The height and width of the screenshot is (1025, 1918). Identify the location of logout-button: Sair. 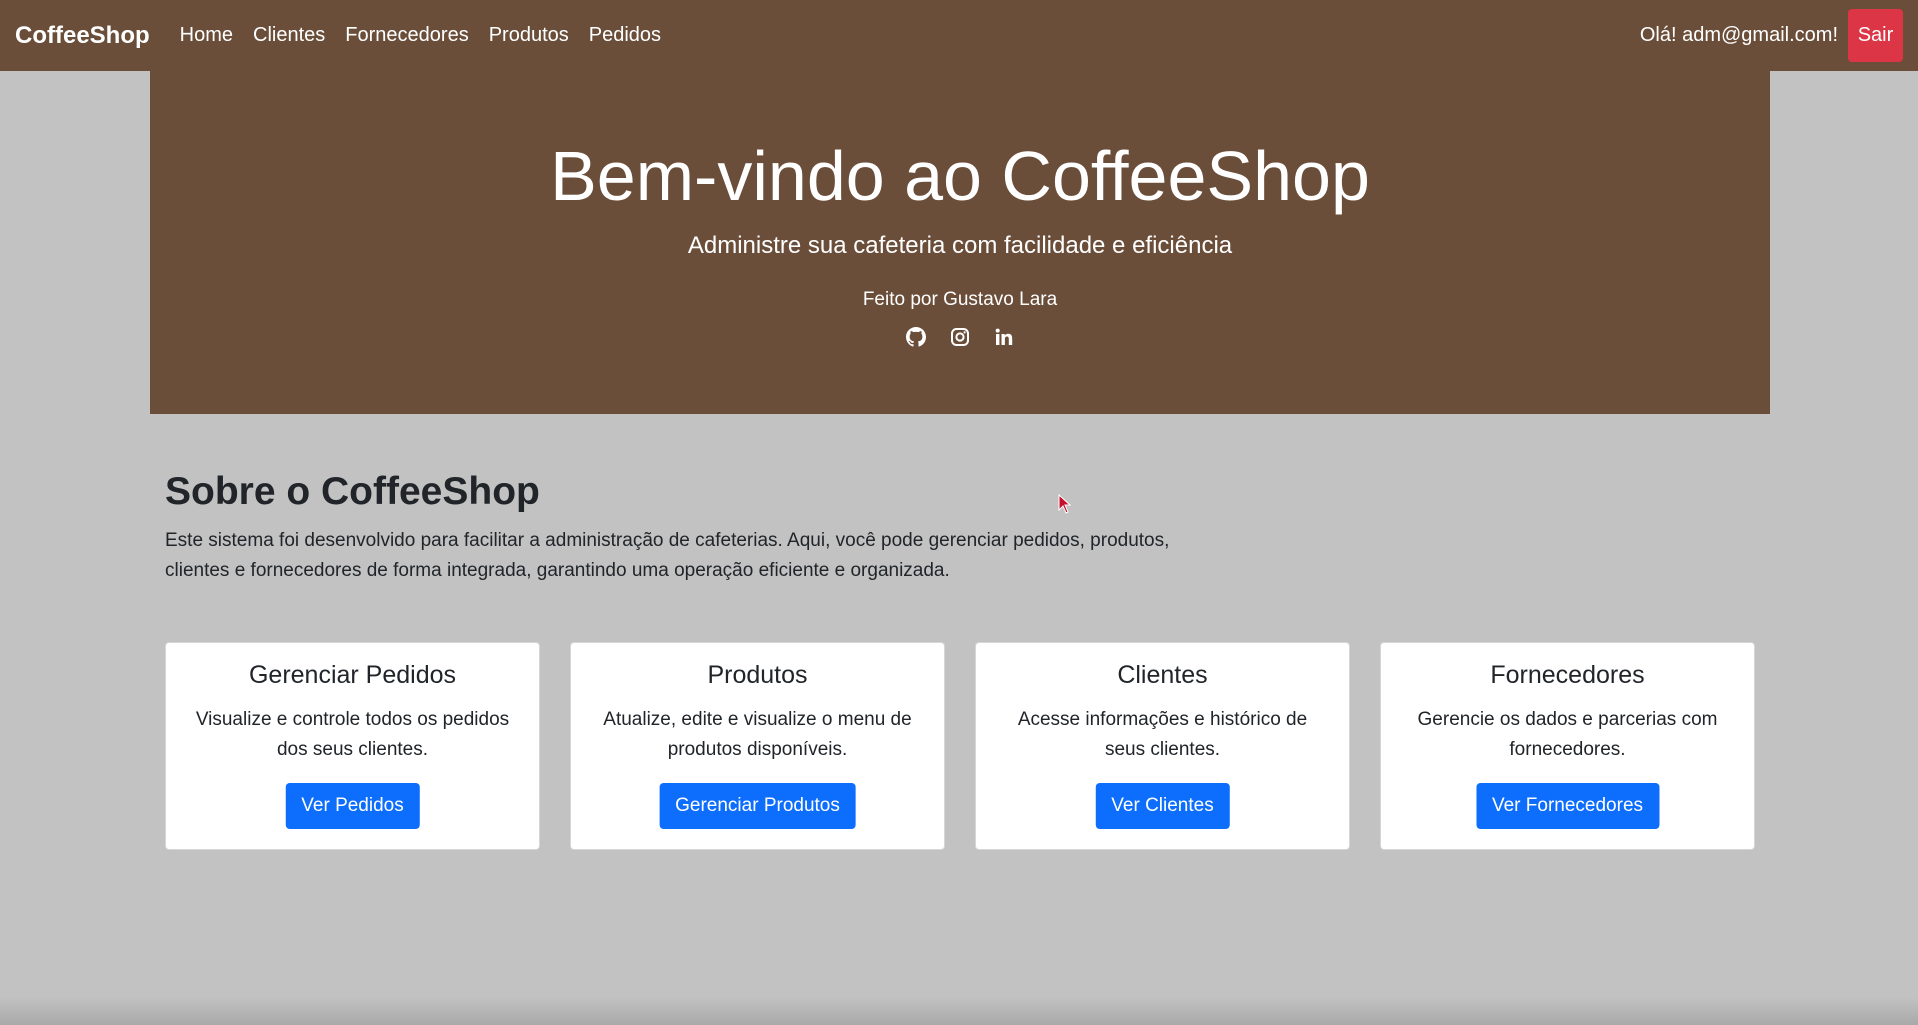
(1875, 35).